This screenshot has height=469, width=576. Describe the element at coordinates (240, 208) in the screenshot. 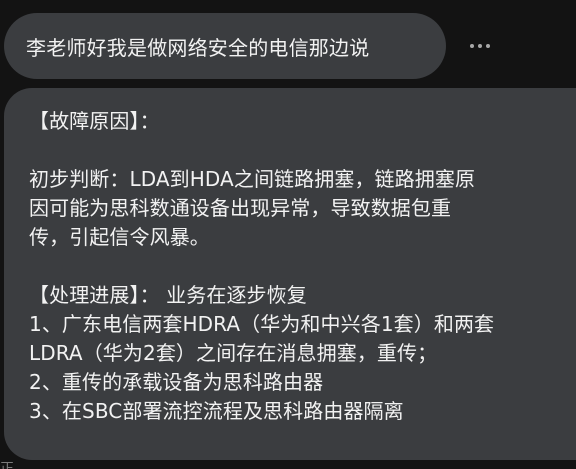

I see `message-line-4: 因可能为思科数通设备出现异常，导致数据包重` at that location.